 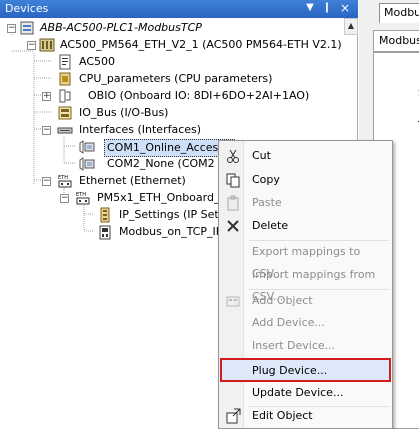 I want to click on editor-document-tab: Modbu, so click(x=399, y=13).